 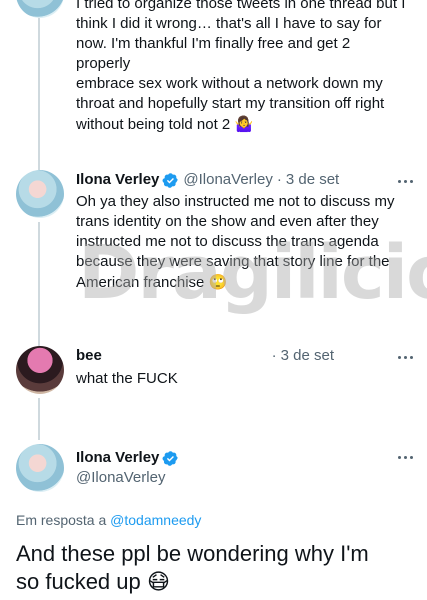 I want to click on emoji: 😷, so click(x=158, y=582).